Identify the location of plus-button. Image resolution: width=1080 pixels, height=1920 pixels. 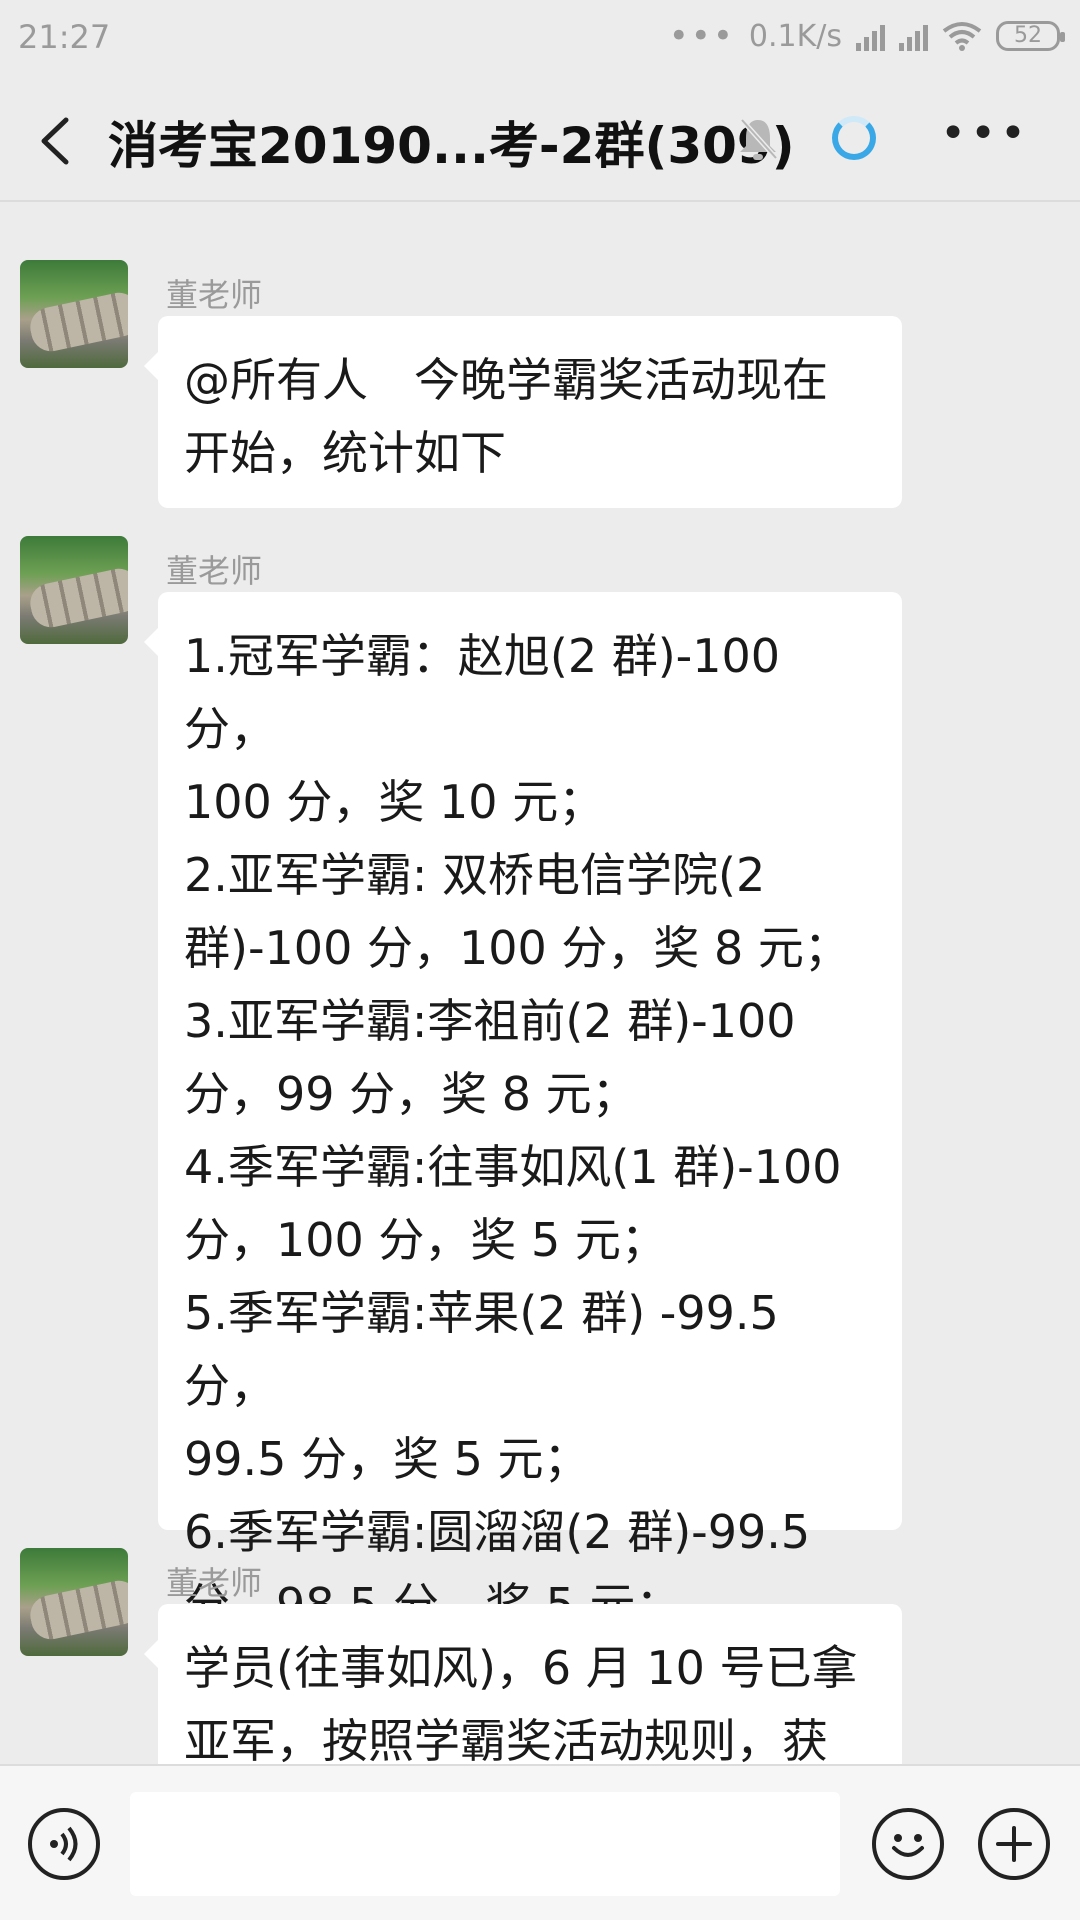
(1014, 1844).